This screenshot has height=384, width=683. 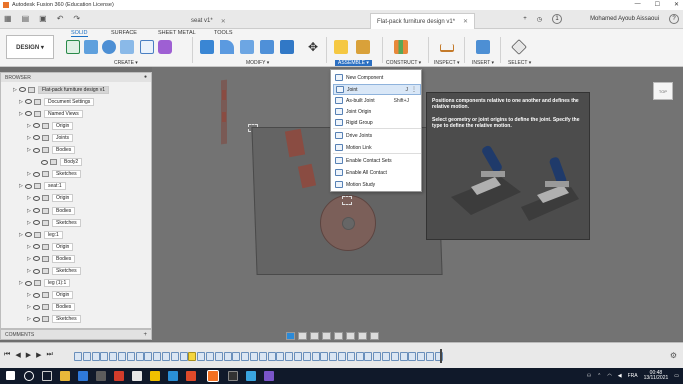 I want to click on file-icon: ▤, so click(x=26, y=18).